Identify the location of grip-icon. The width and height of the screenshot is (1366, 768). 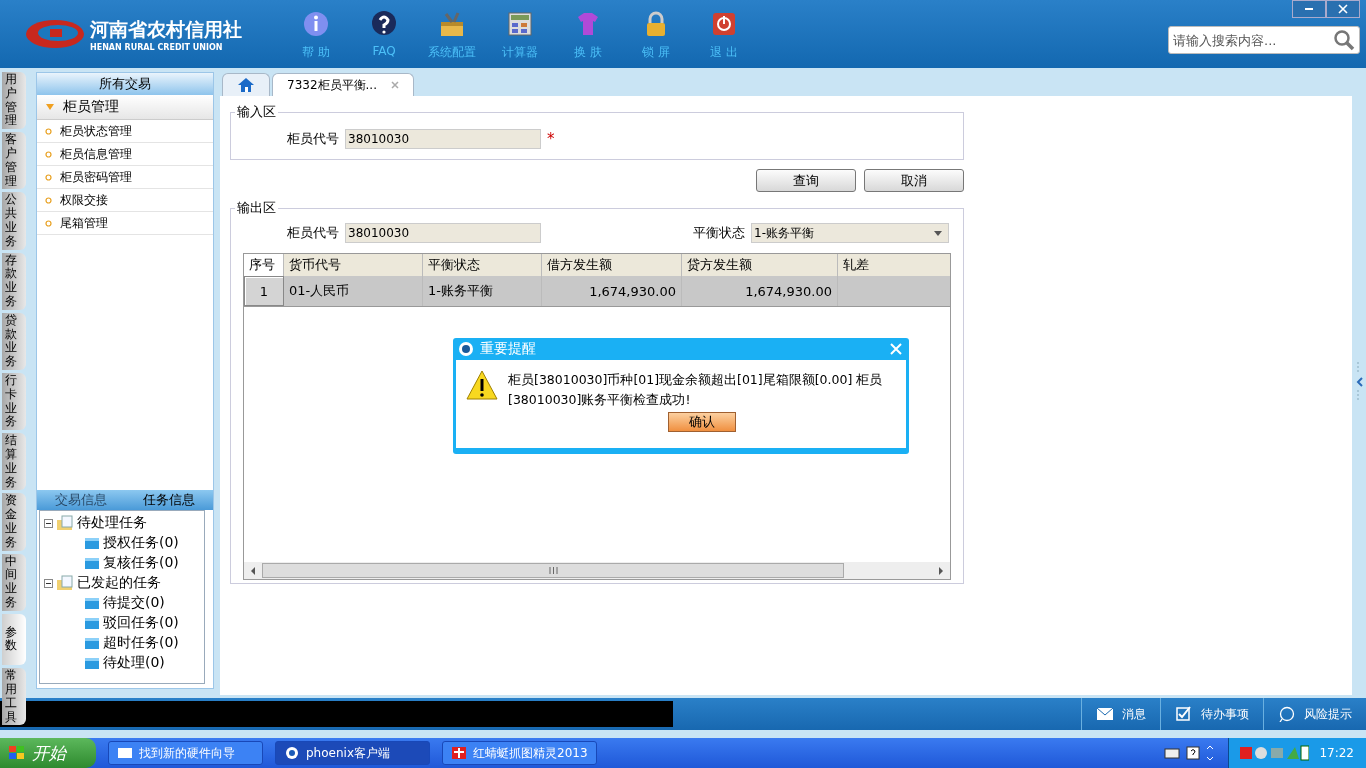
(553, 570).